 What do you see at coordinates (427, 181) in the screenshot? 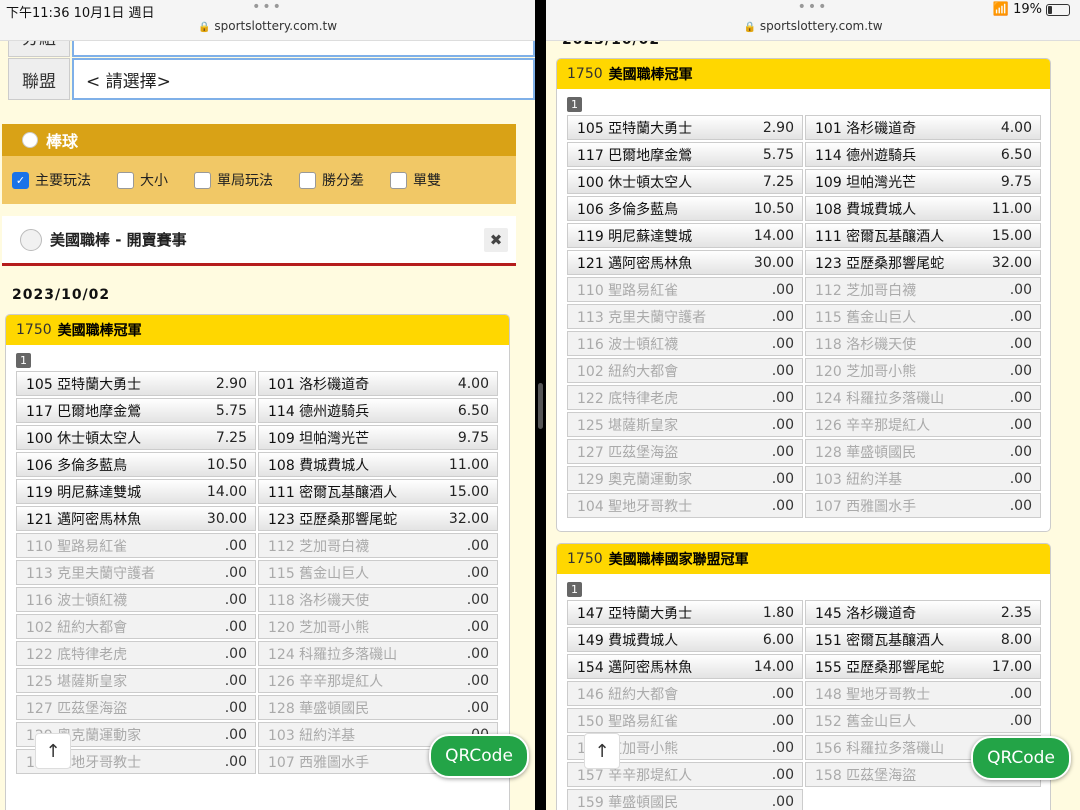
I see `filter-label: 單雙` at bounding box center [427, 181].